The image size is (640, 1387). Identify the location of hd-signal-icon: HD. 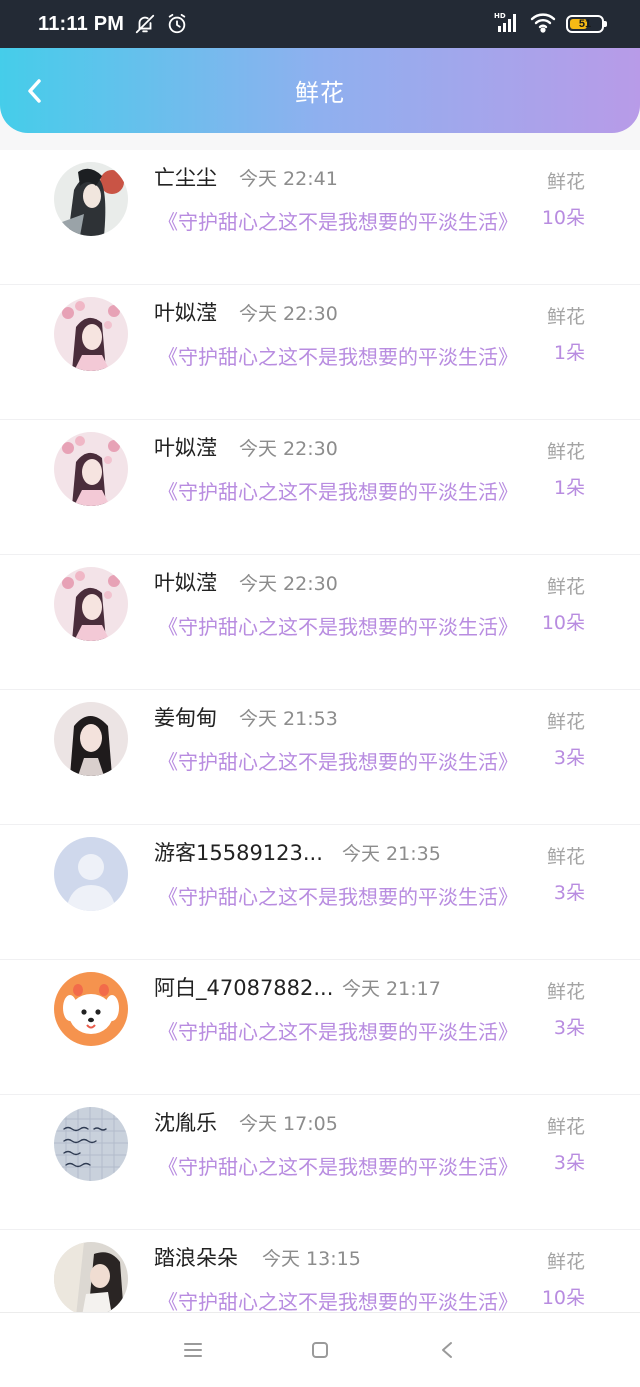
(507, 24).